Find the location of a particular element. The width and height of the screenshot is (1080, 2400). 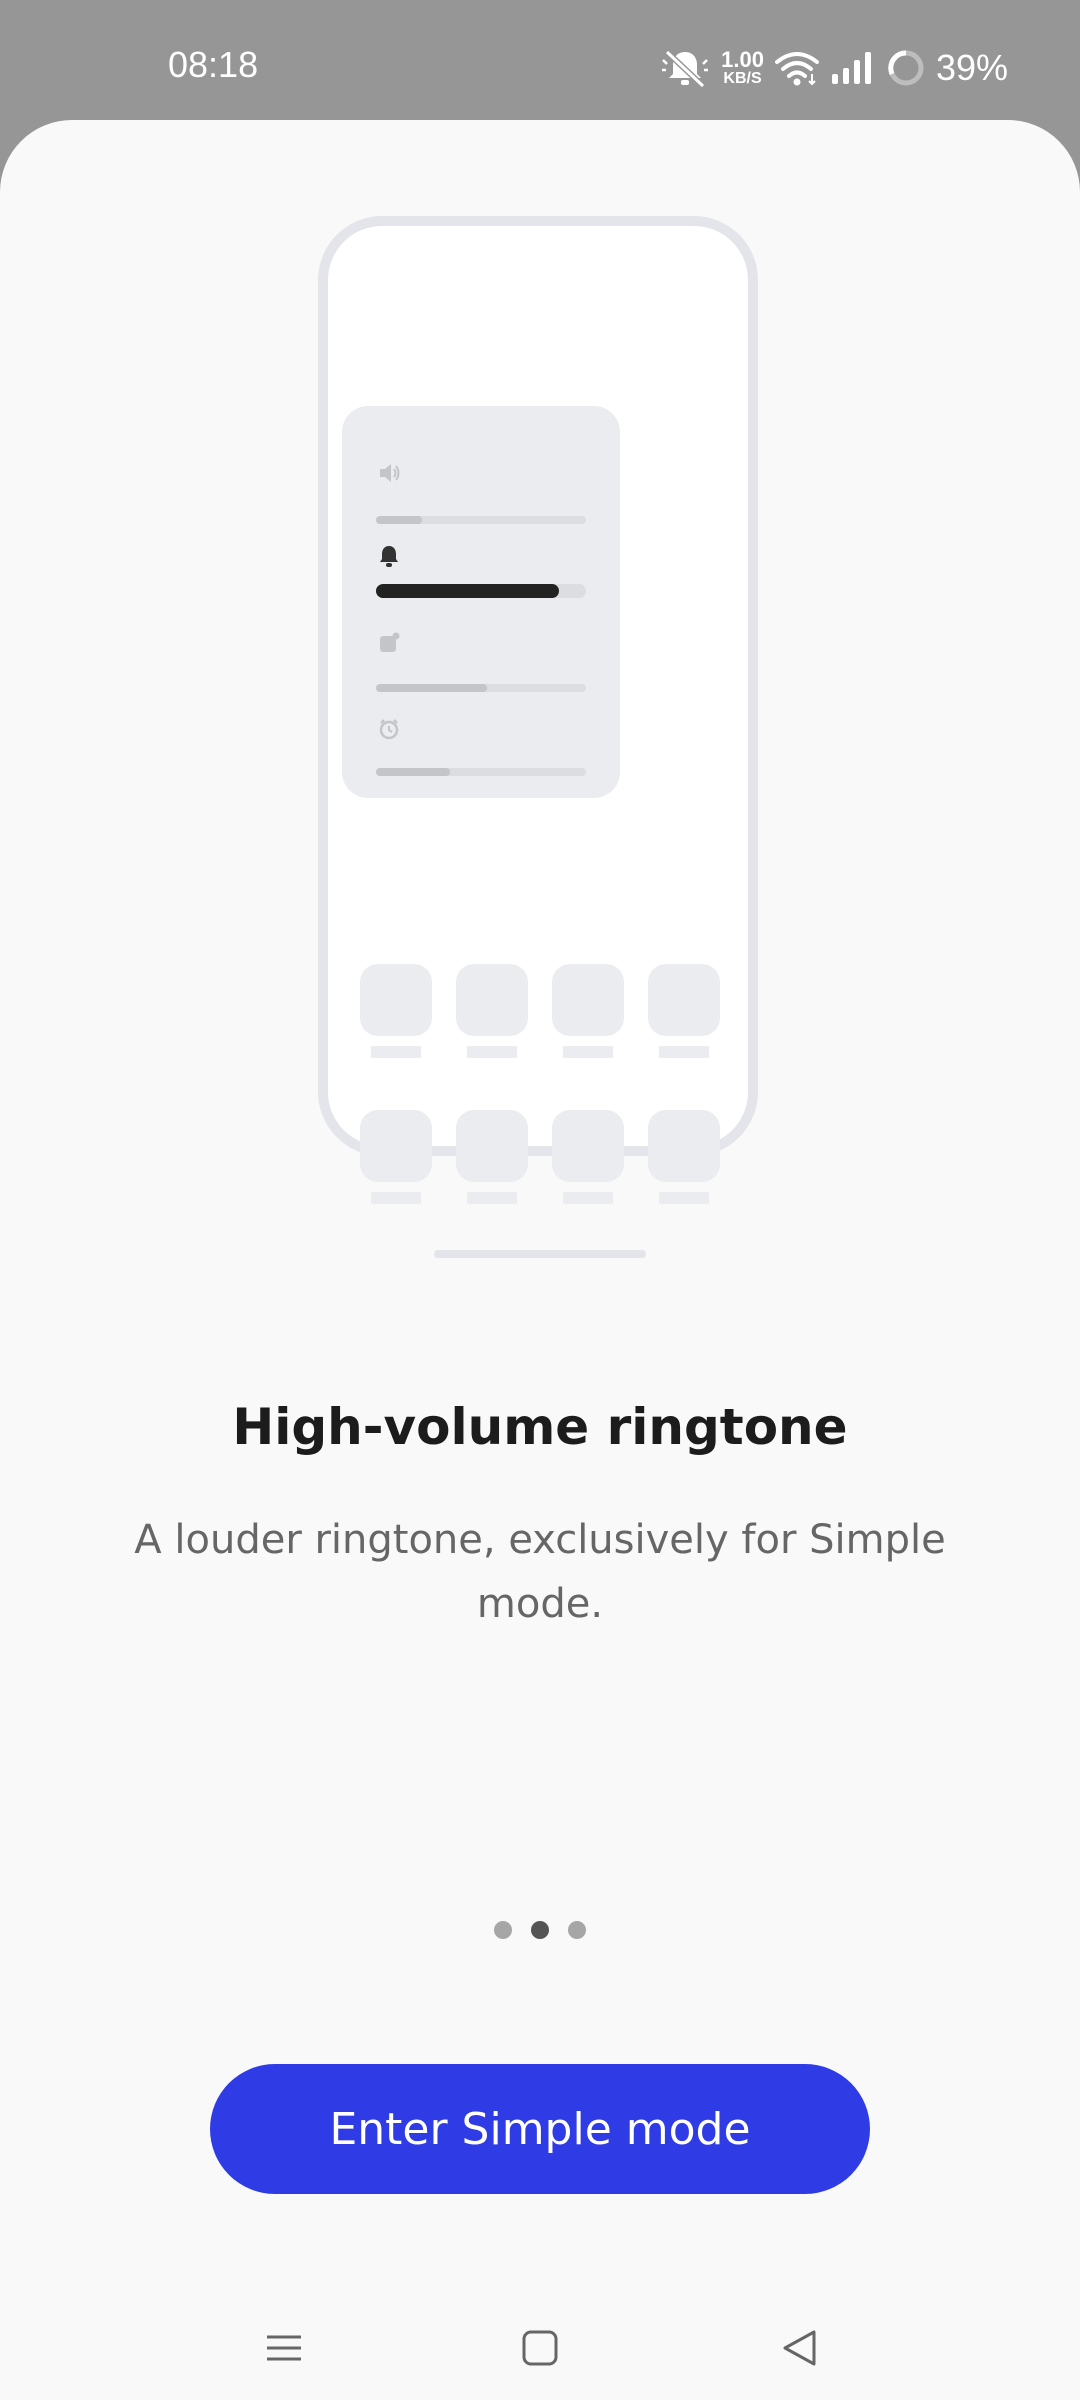

speaker-icon is located at coordinates (390, 475).